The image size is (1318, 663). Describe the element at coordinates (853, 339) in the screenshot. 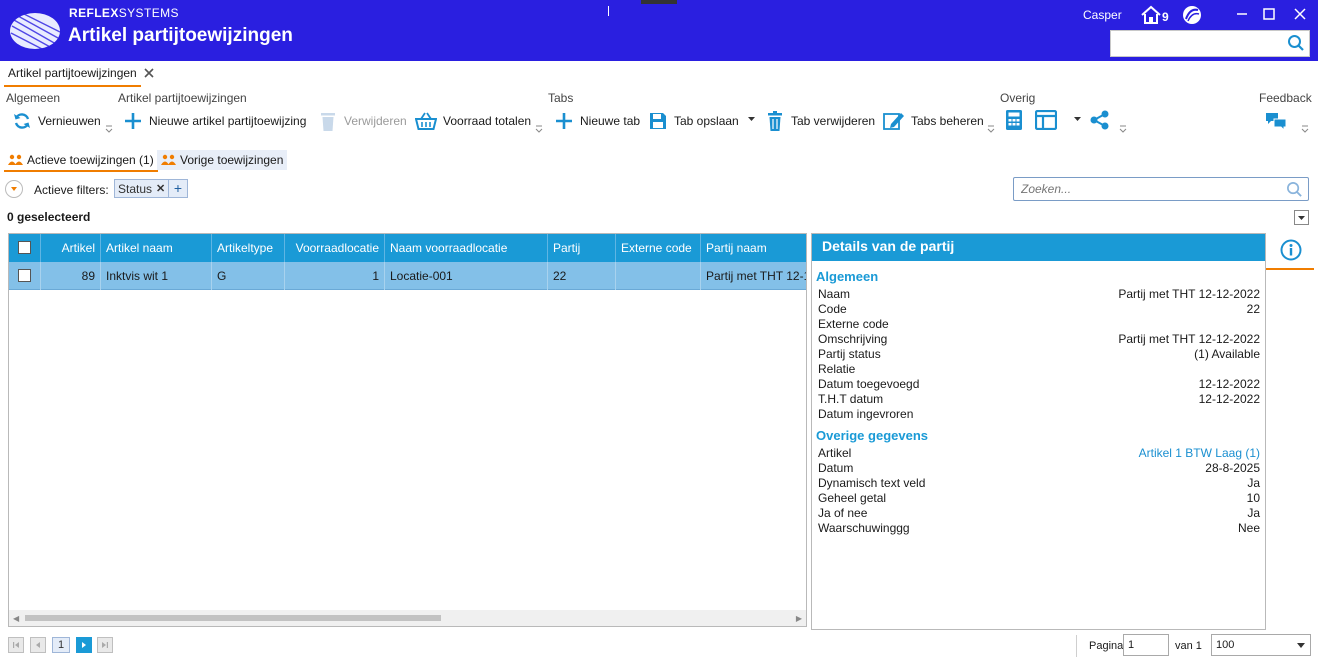

I see `detail-key: Omschrijving` at that location.